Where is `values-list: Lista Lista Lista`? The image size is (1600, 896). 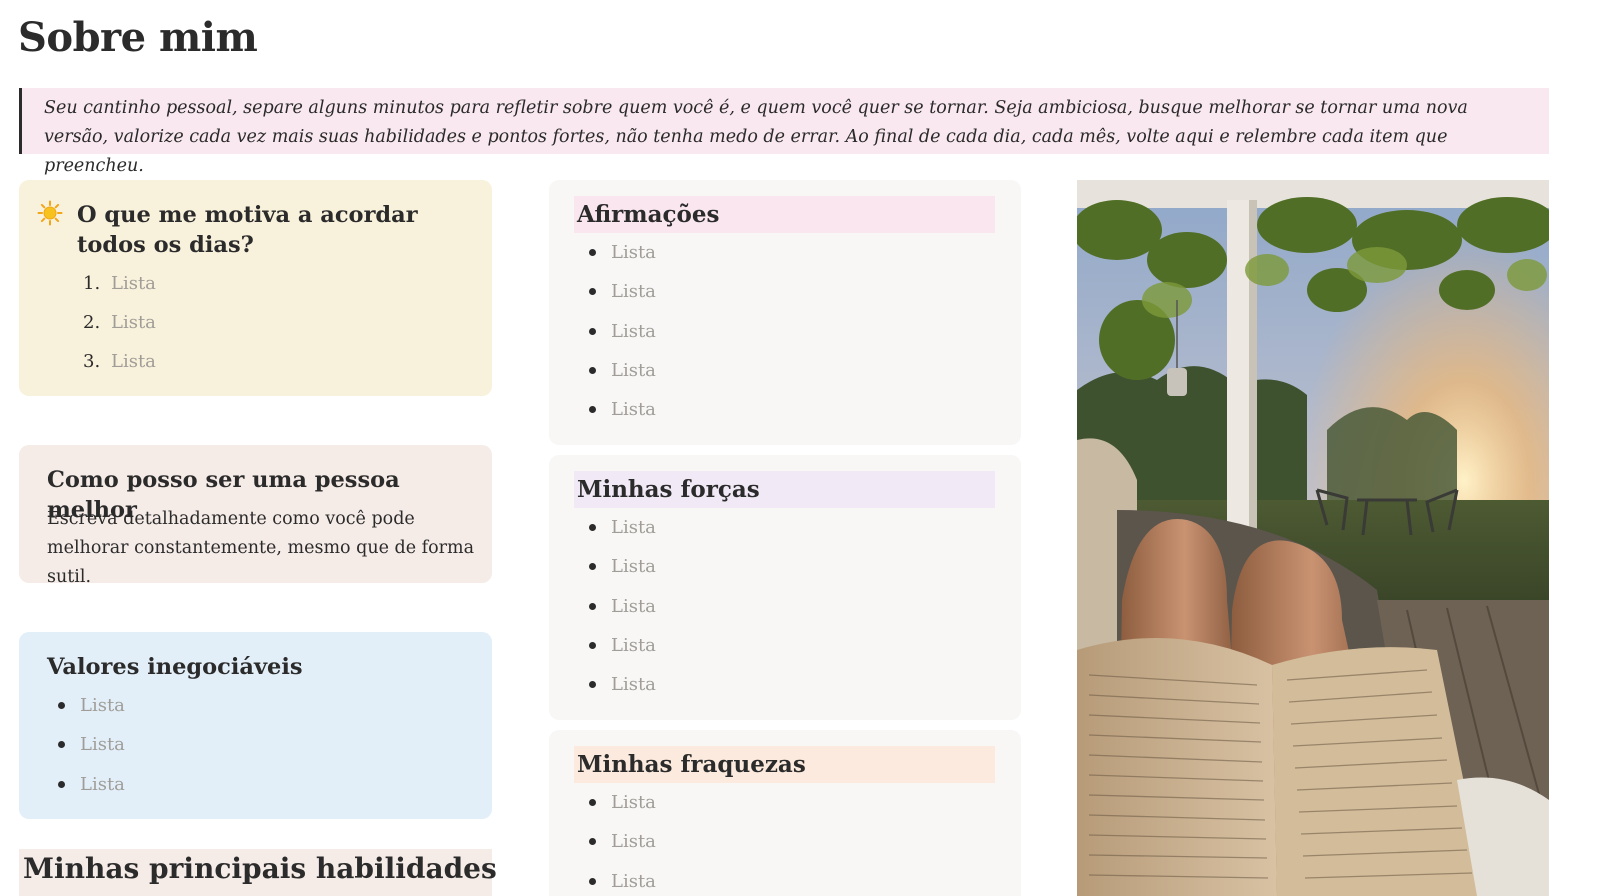 values-list: Lista Lista Lista is located at coordinates (90, 750).